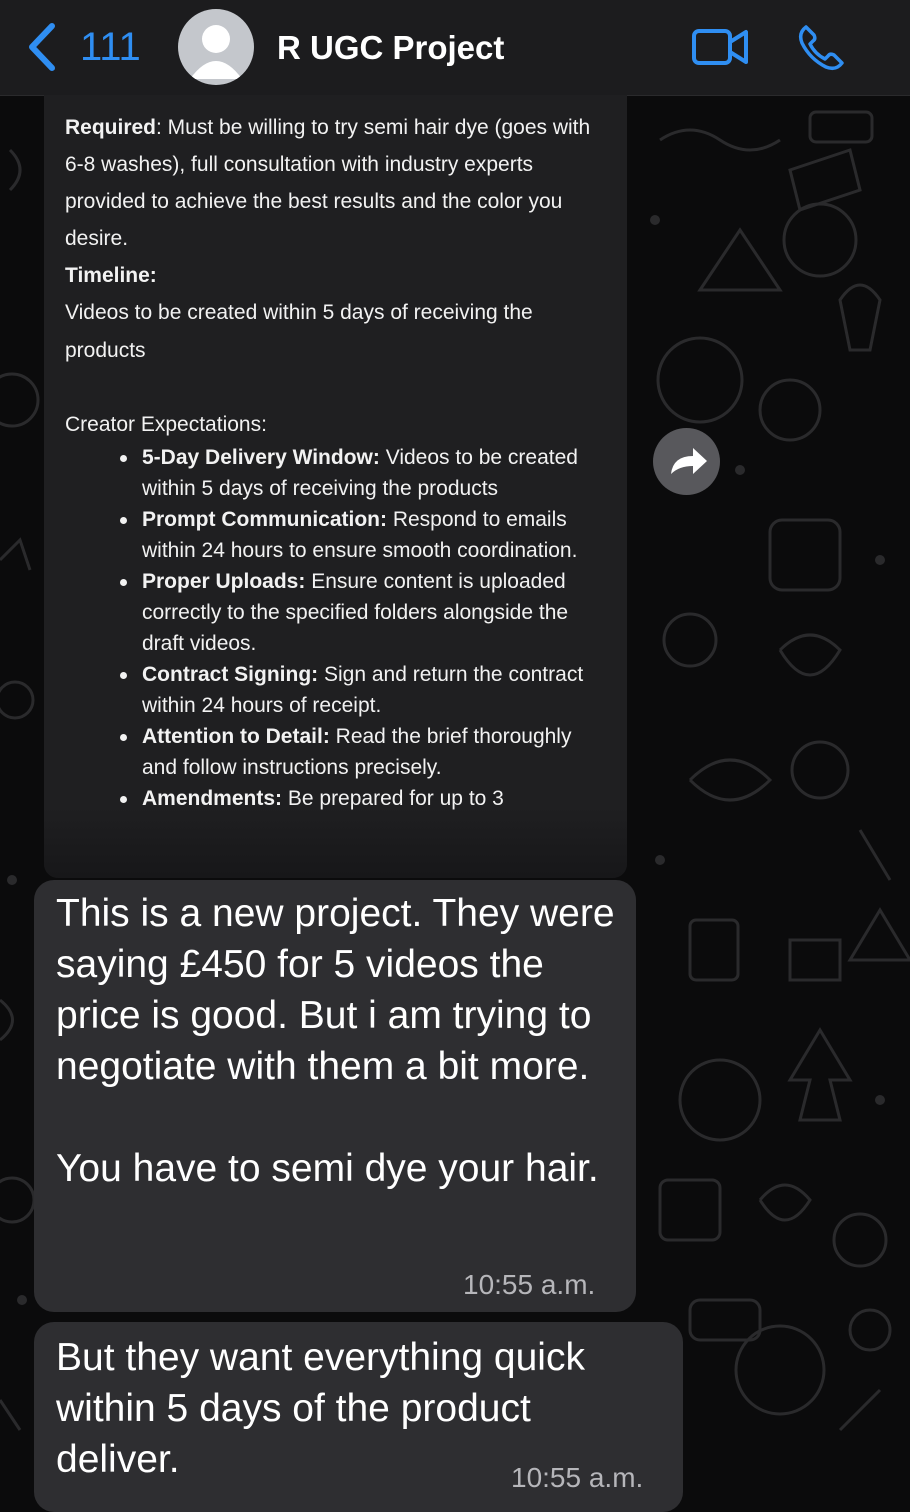 The width and height of the screenshot is (910, 1512). I want to click on avatar, so click(216, 47).